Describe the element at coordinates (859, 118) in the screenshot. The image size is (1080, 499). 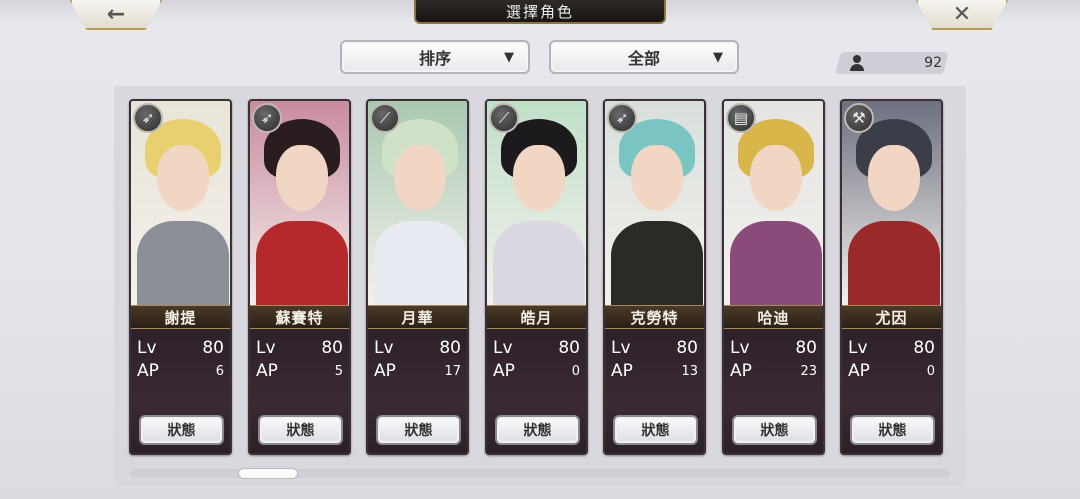
I see `hammer-icon: ⚒` at that location.